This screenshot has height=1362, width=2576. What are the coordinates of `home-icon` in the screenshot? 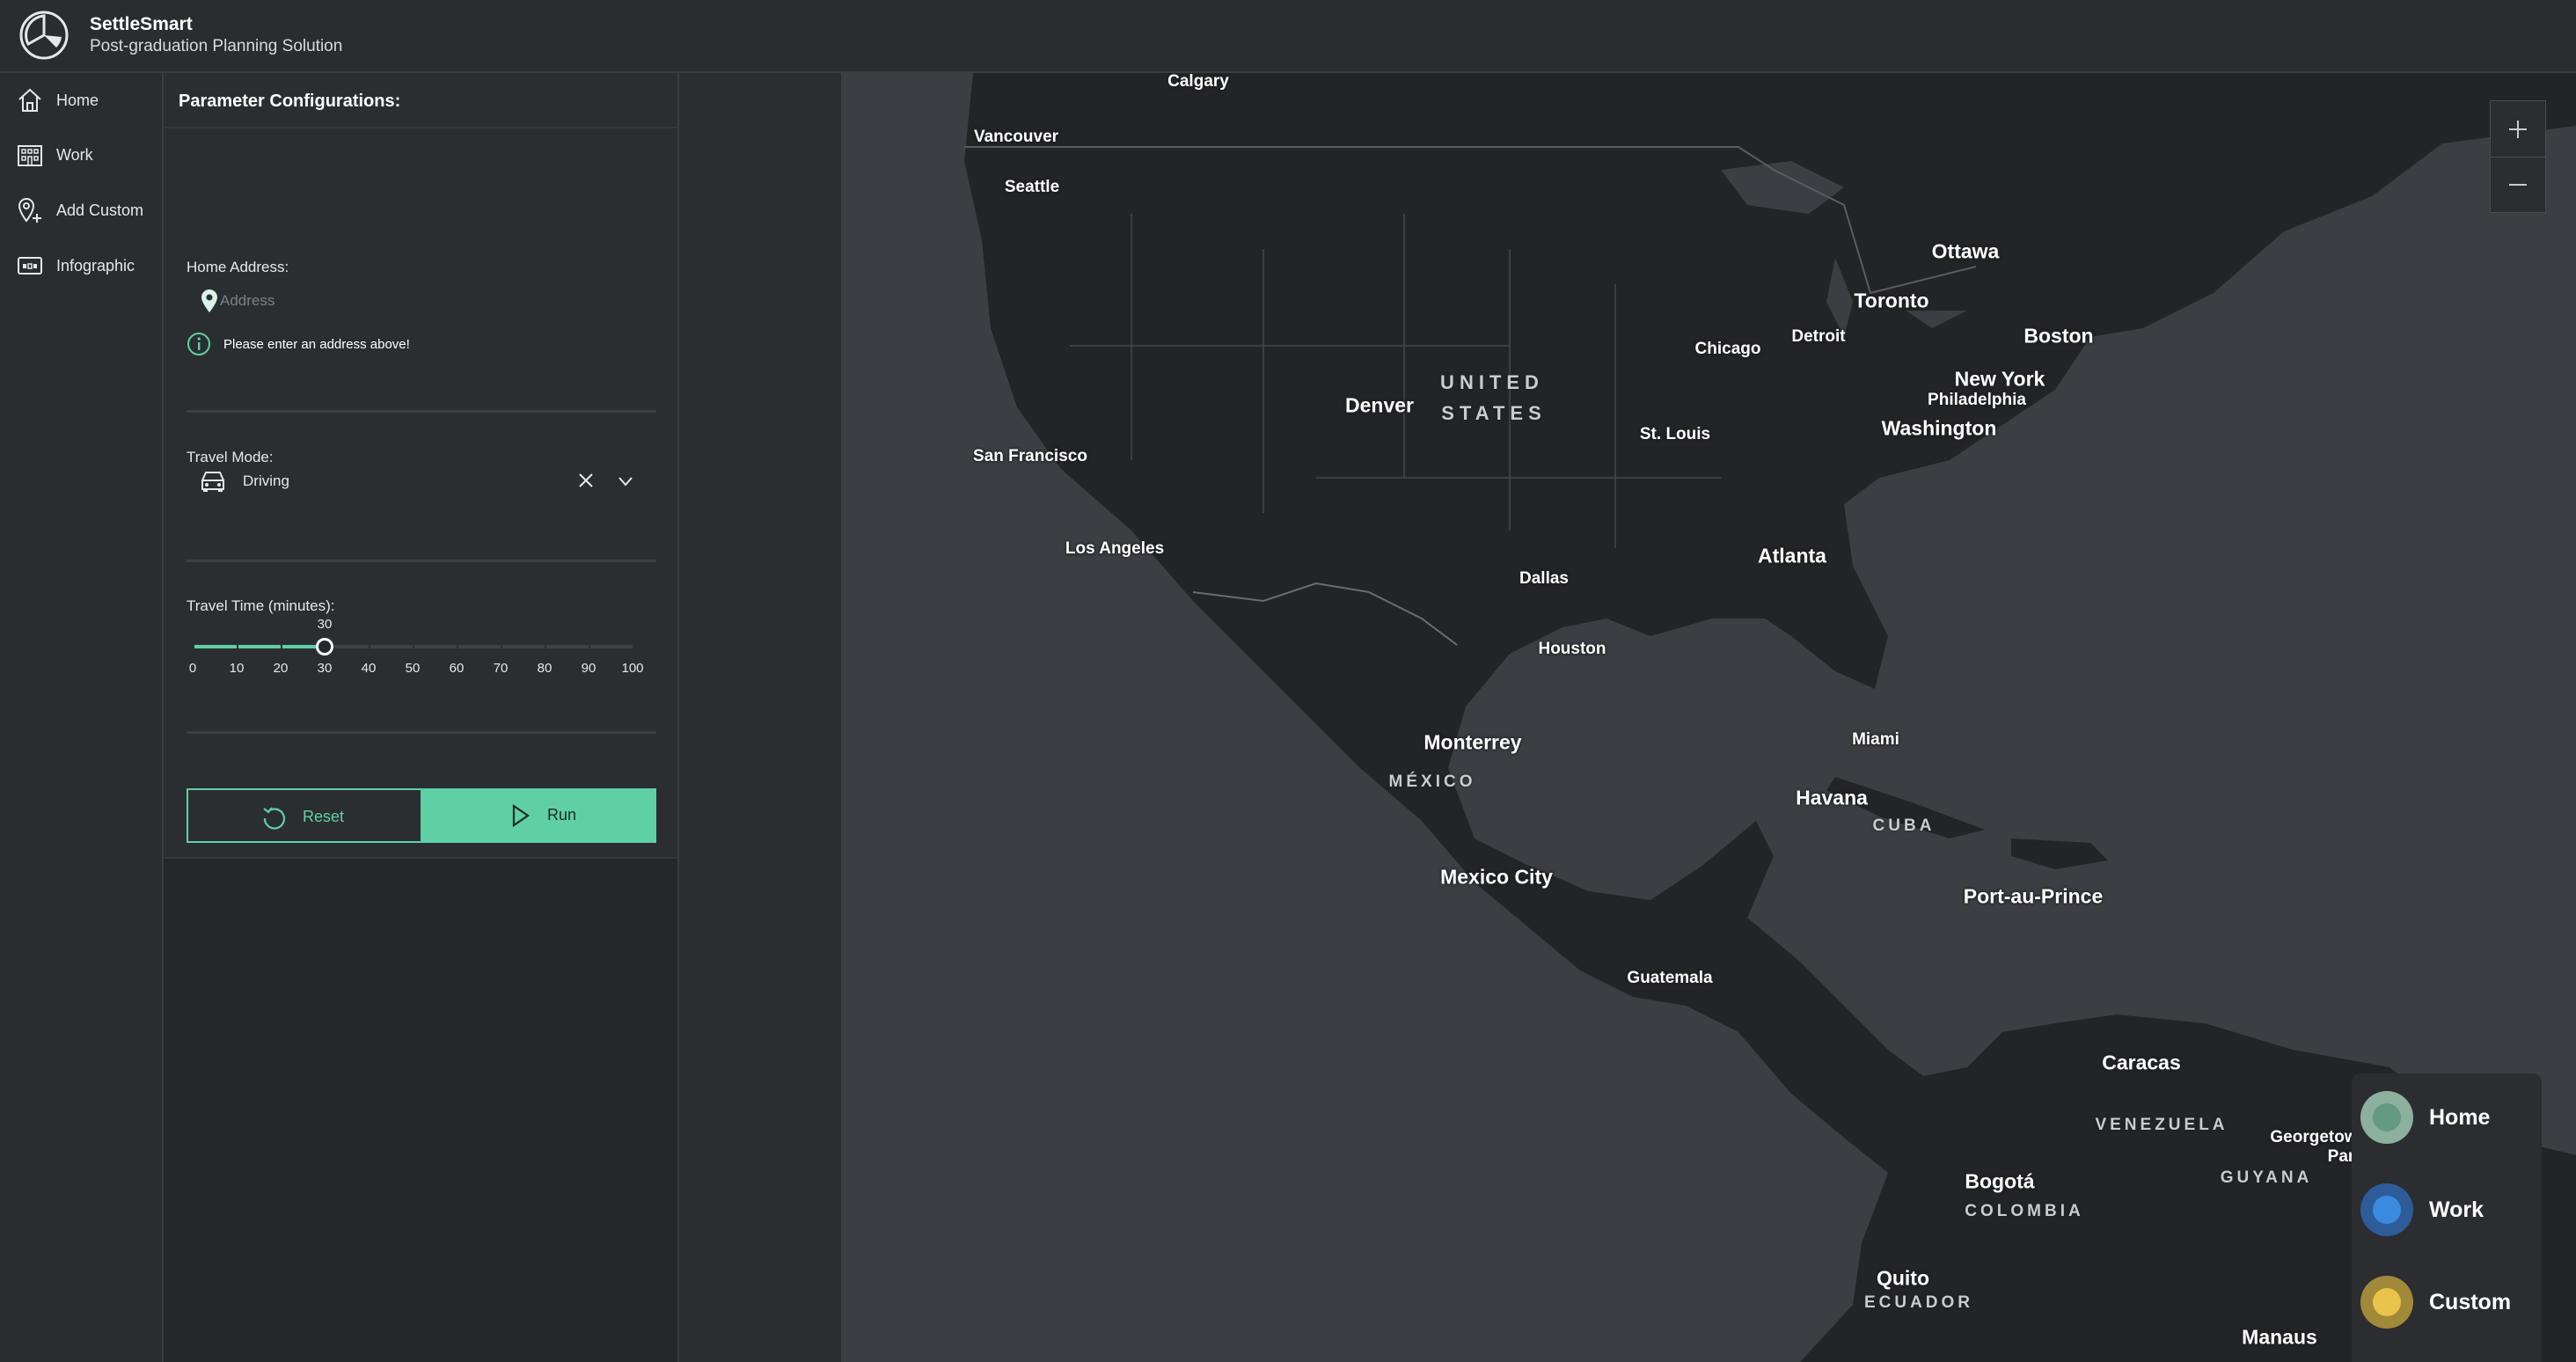 It's located at (29, 100).